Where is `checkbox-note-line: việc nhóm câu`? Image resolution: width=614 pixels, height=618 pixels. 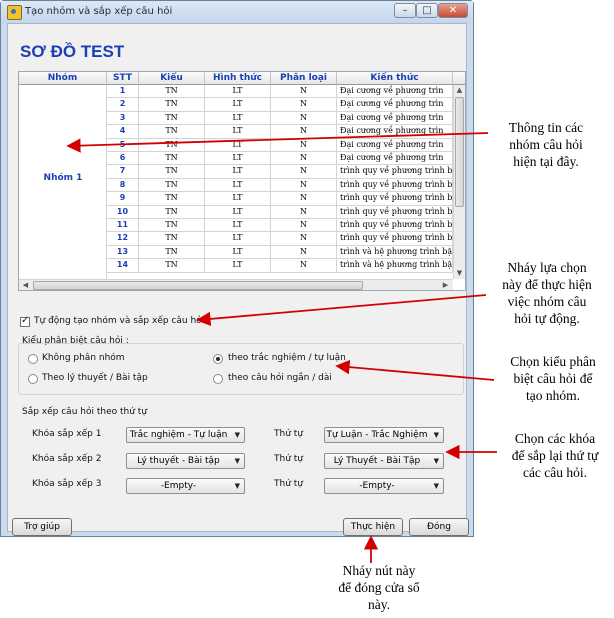
checkbox-note-line: việc nhóm câu is located at coordinates (547, 301).